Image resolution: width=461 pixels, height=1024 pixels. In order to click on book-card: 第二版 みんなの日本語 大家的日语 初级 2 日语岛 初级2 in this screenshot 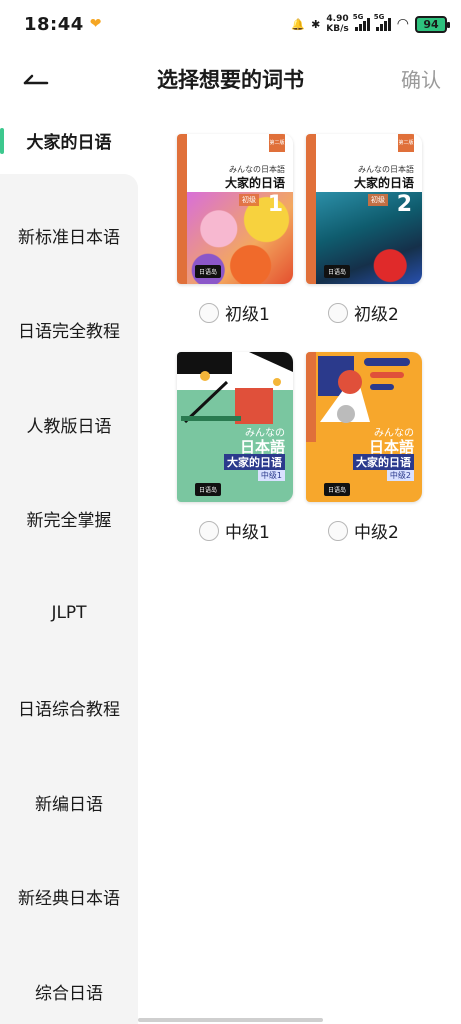, I will do `click(364, 229)`.